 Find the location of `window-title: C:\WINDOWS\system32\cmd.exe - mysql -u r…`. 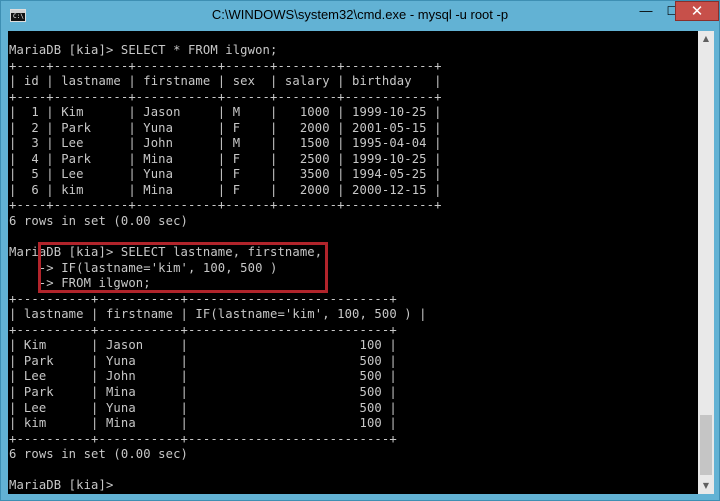

window-title: C:\WINDOWS\system32\cmd.exe - mysql -u r… is located at coordinates (360, 14).